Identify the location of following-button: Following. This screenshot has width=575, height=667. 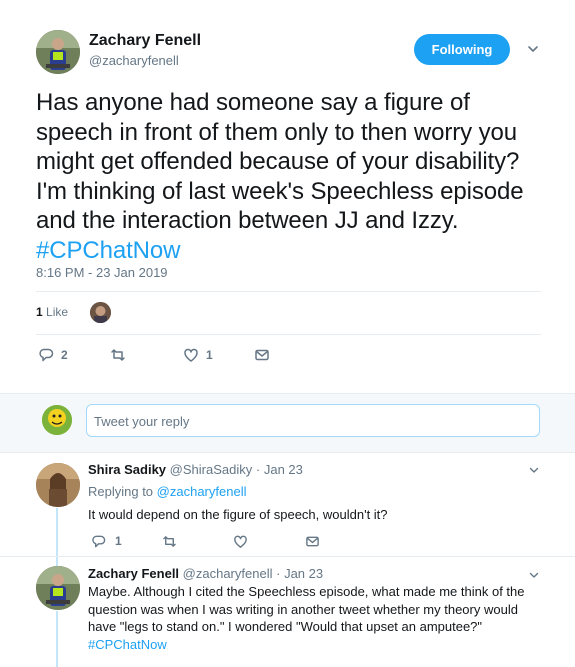
(462, 49).